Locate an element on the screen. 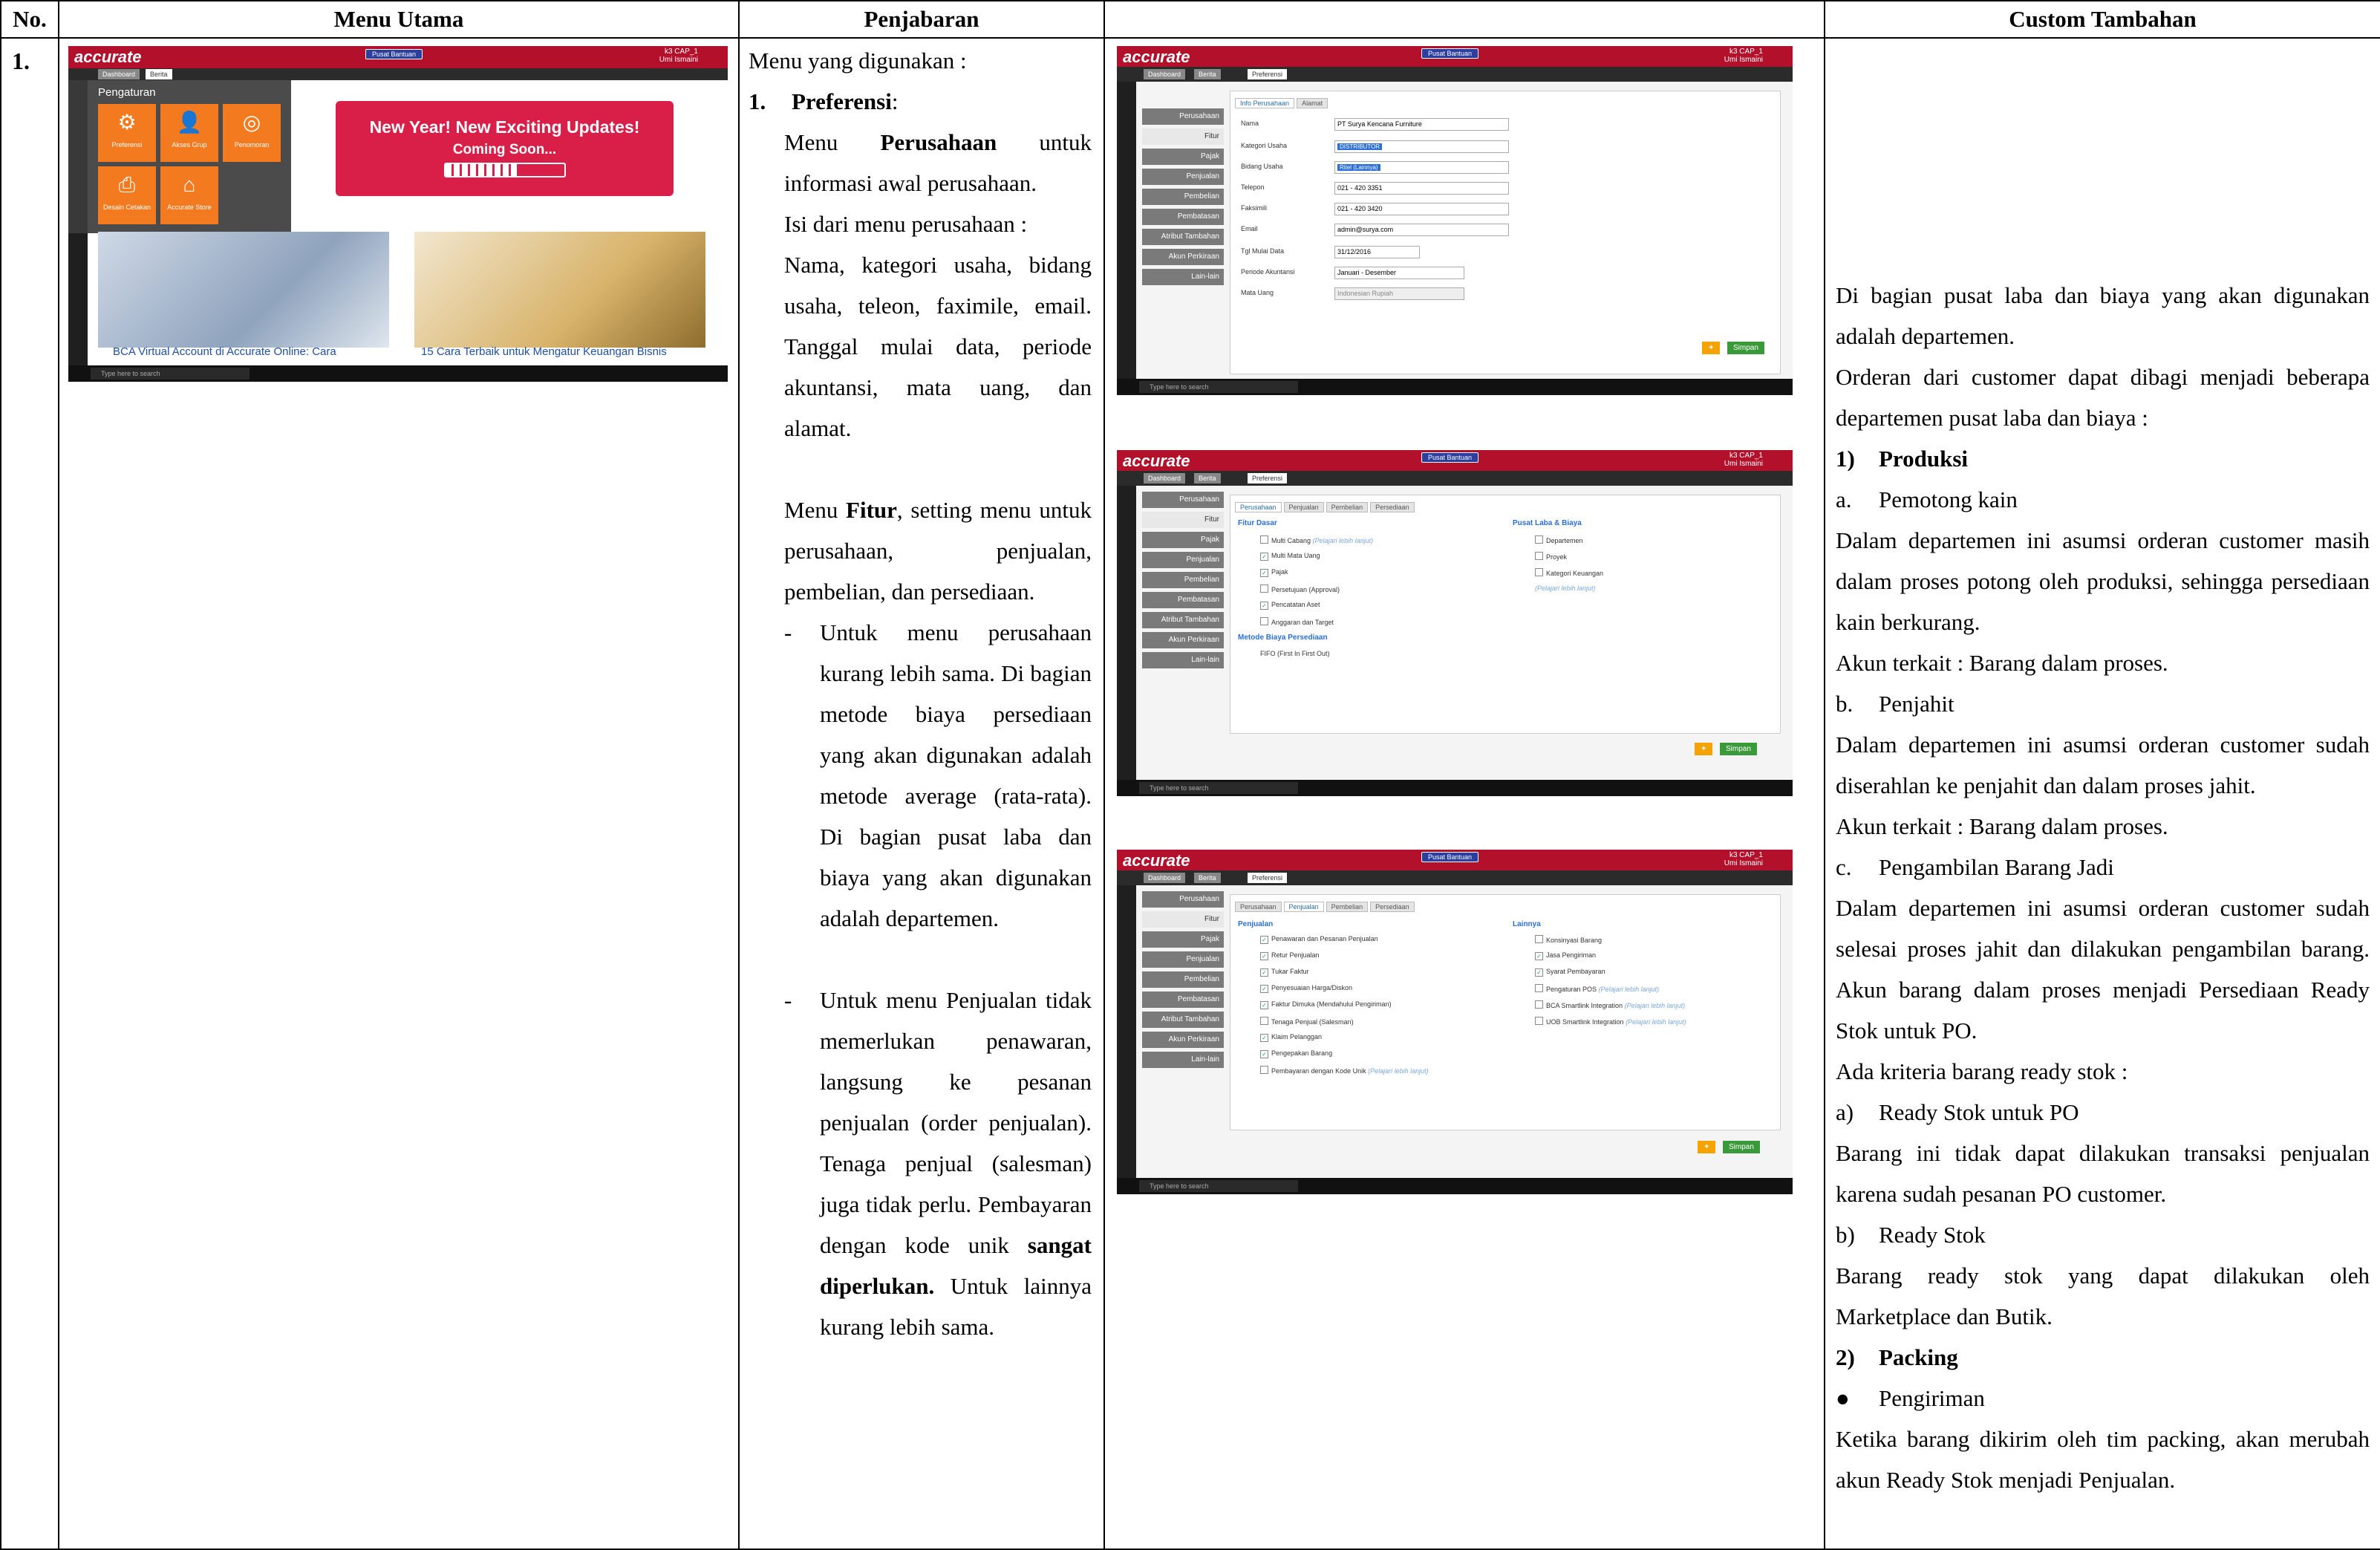  input-bidang-usaha: Ritel (Lainnya) is located at coordinates (1422, 167).